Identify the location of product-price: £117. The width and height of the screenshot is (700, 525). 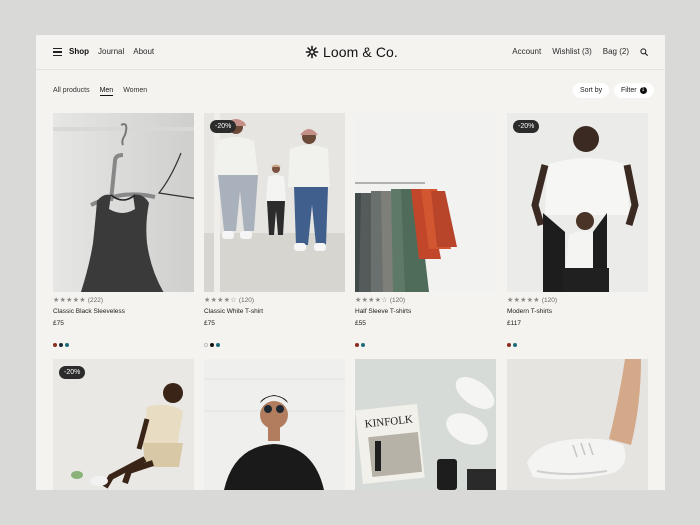
(514, 323).